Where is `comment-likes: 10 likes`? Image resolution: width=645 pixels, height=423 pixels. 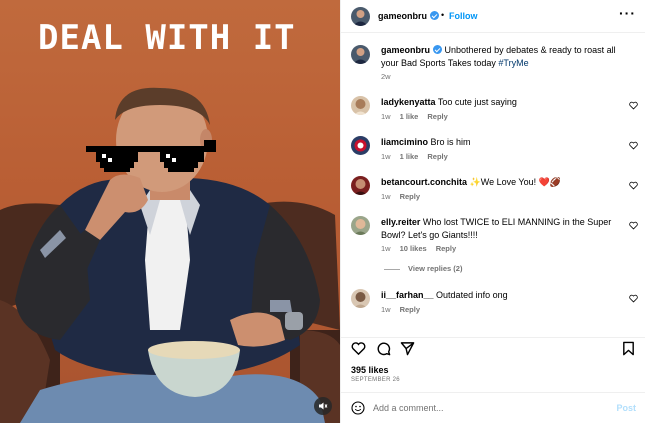 comment-likes: 10 likes is located at coordinates (413, 248).